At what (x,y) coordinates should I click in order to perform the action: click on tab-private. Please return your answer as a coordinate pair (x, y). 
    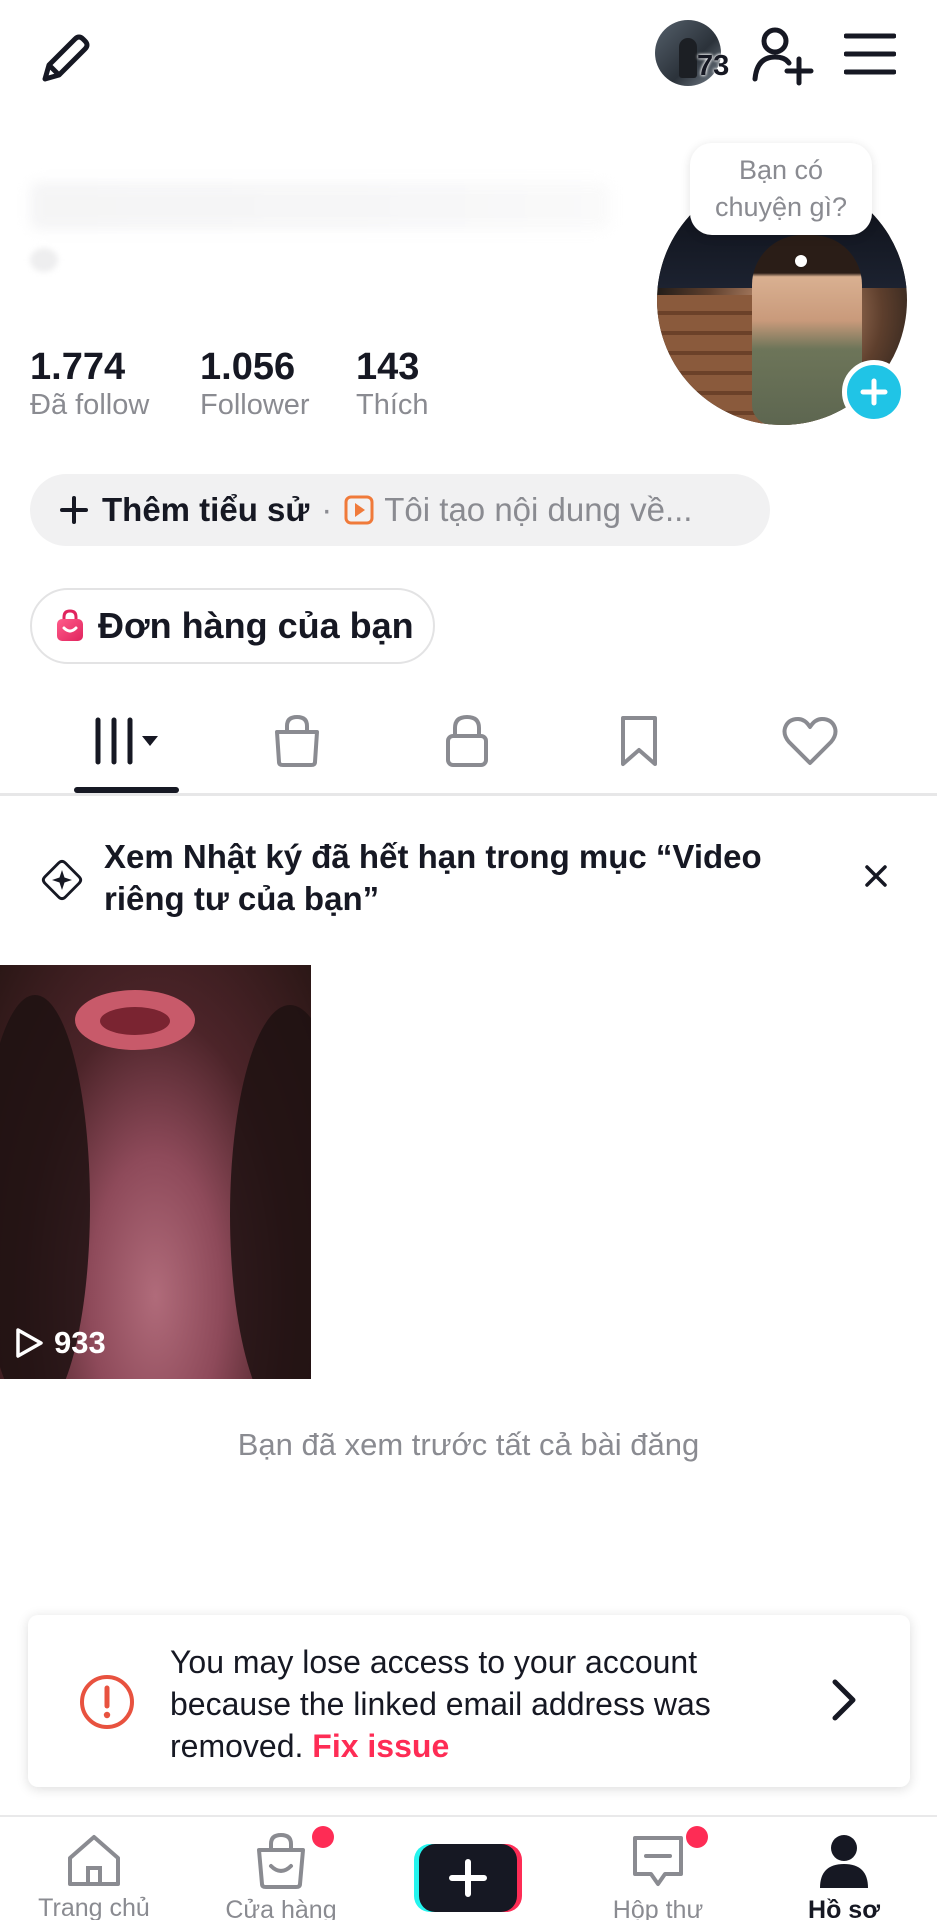
    Looking at the image, I should click on (467, 741).